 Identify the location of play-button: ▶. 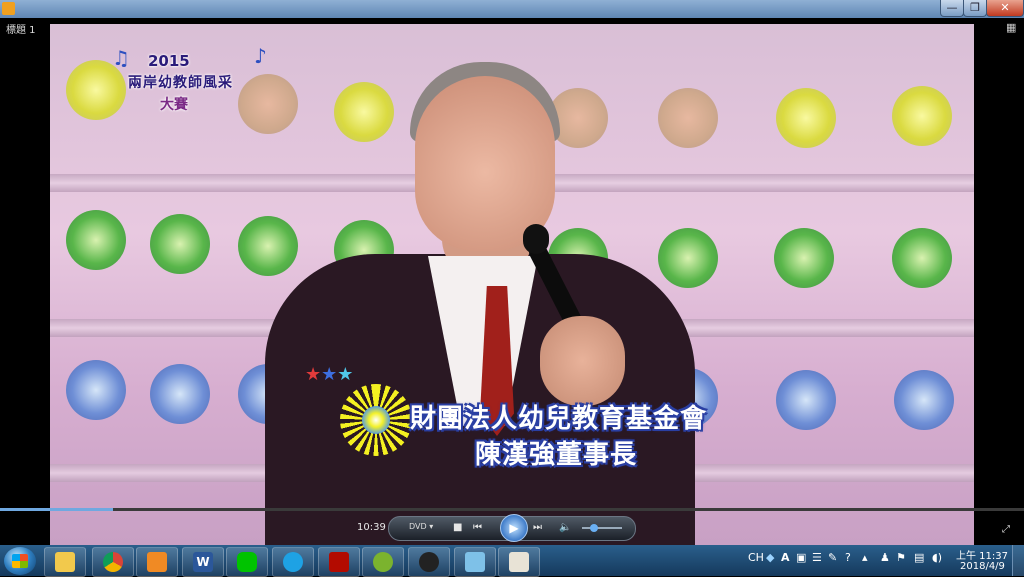
(514, 528).